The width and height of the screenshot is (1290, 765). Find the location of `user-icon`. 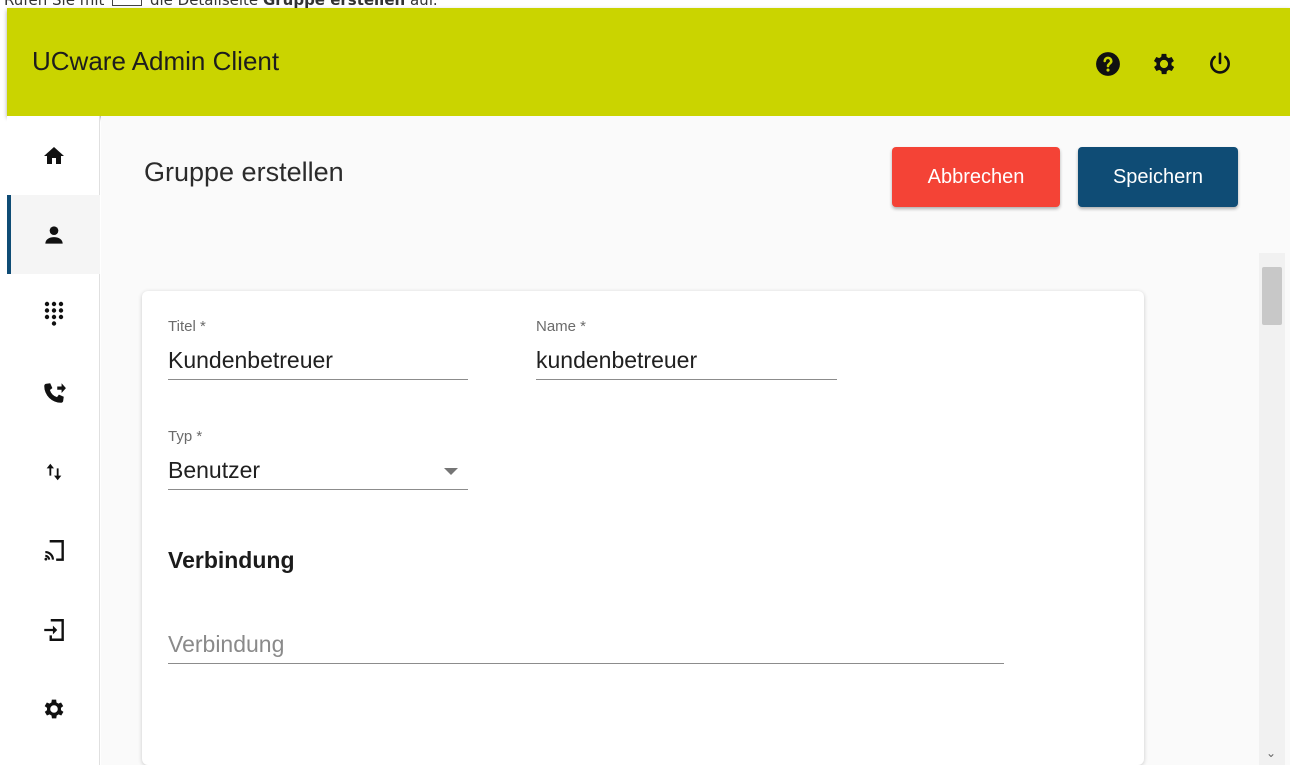

user-icon is located at coordinates (53, 234).